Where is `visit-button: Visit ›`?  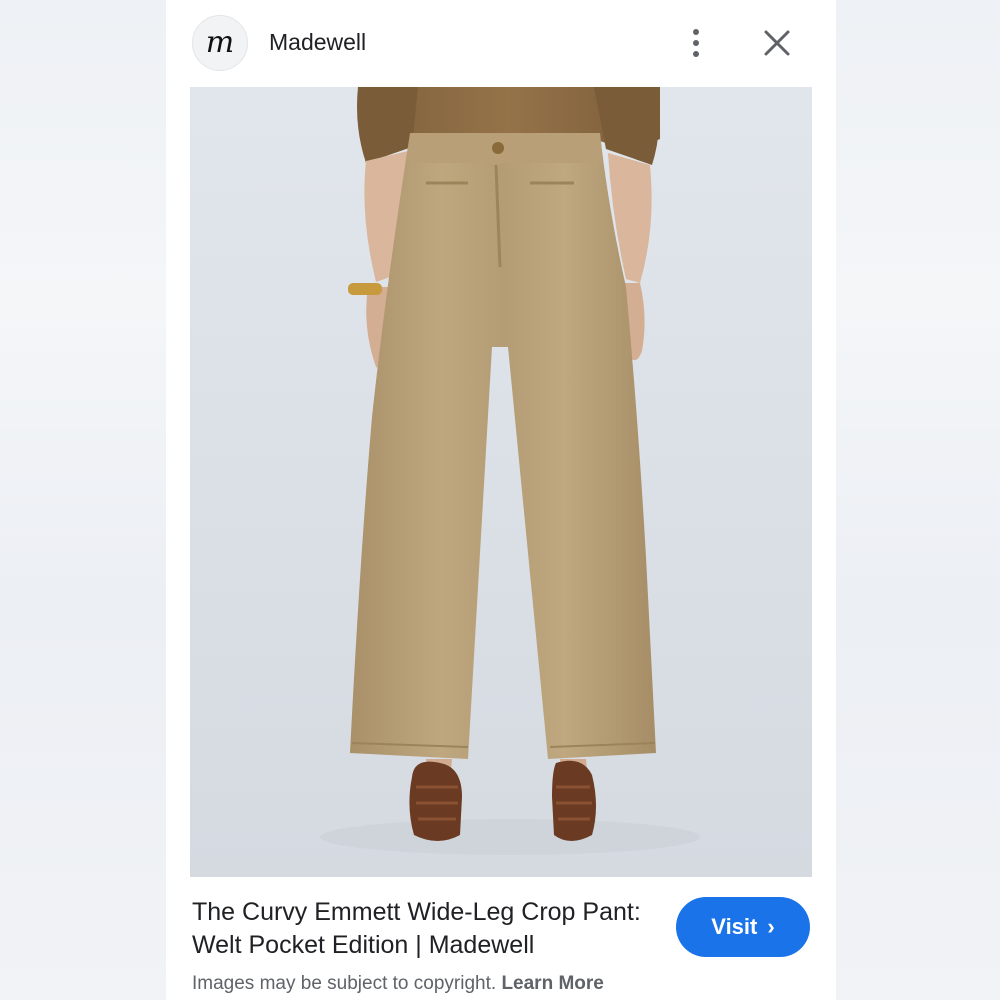
visit-button: Visit › is located at coordinates (743, 927).